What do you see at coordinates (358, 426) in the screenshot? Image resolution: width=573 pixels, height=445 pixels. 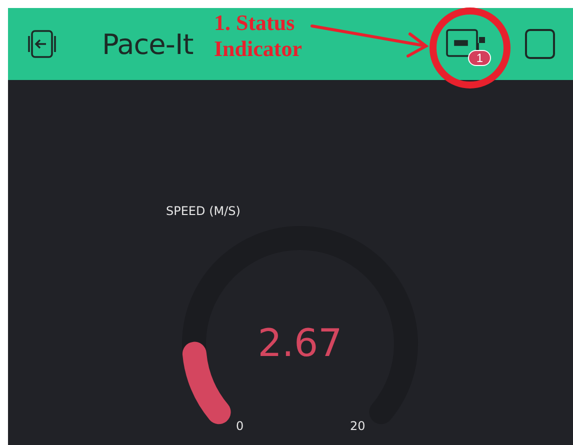 I see `gauge-max-label: 20` at bounding box center [358, 426].